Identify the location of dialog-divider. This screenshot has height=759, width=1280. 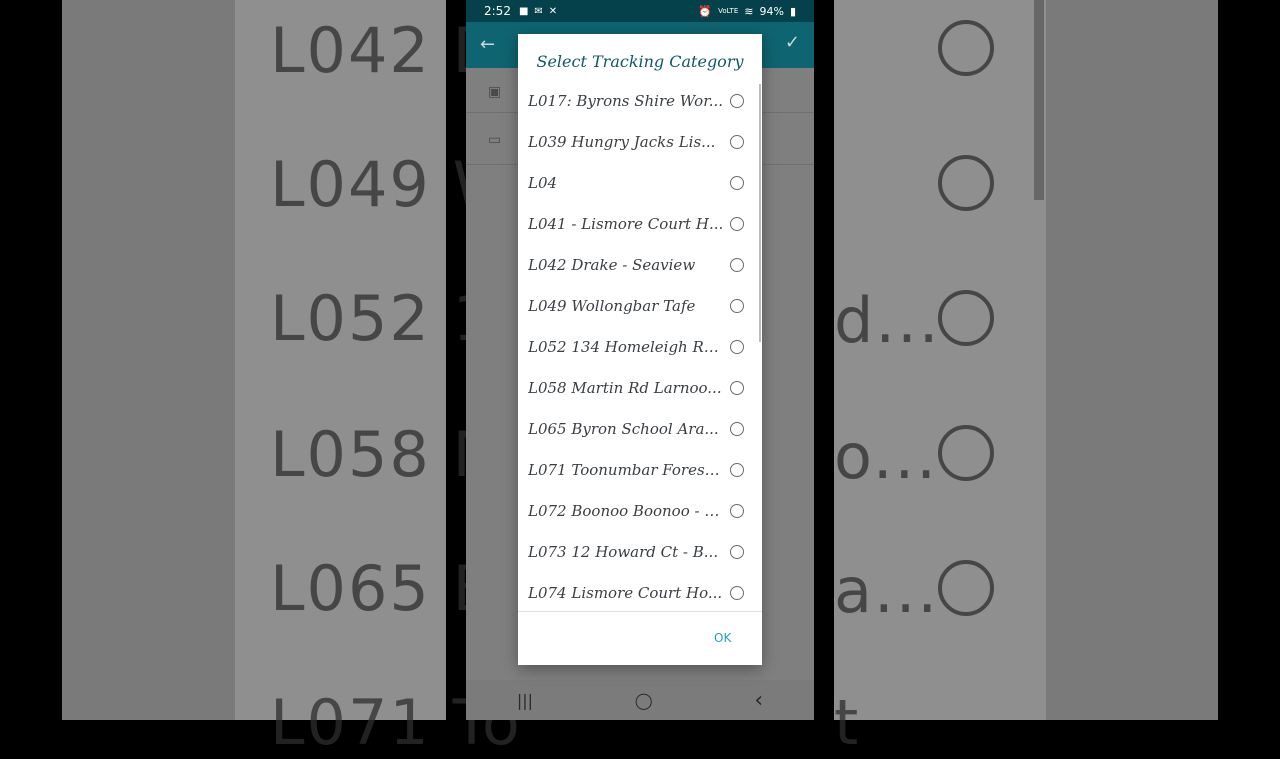
(640, 611).